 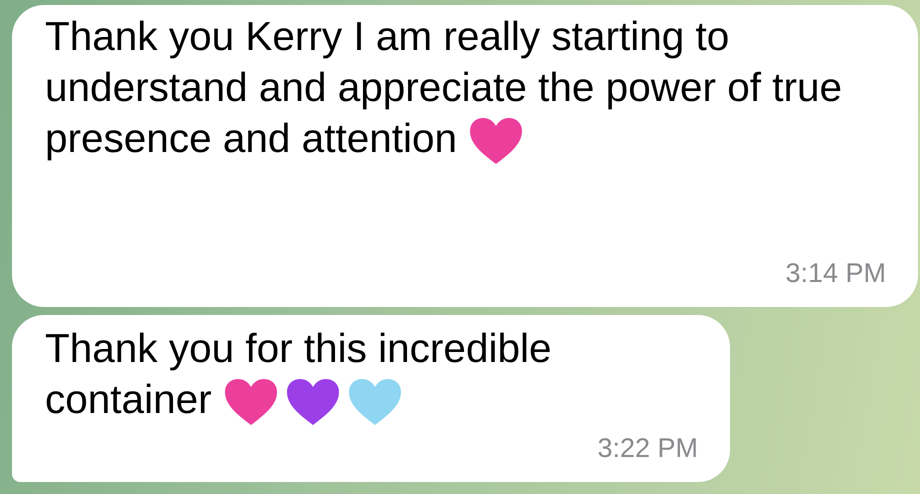 I want to click on message-time: 3:14 PM, so click(x=835, y=273).